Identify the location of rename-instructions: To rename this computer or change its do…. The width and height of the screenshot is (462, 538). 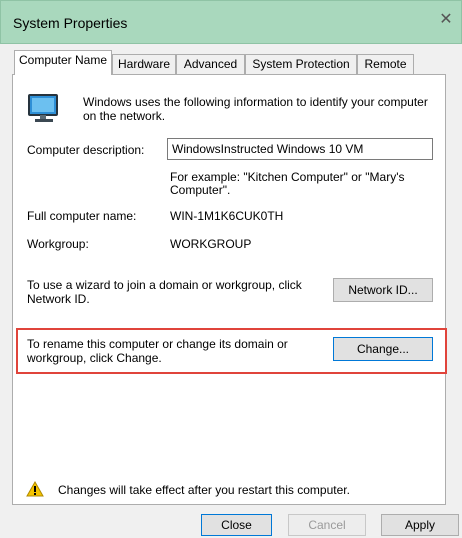
(177, 351).